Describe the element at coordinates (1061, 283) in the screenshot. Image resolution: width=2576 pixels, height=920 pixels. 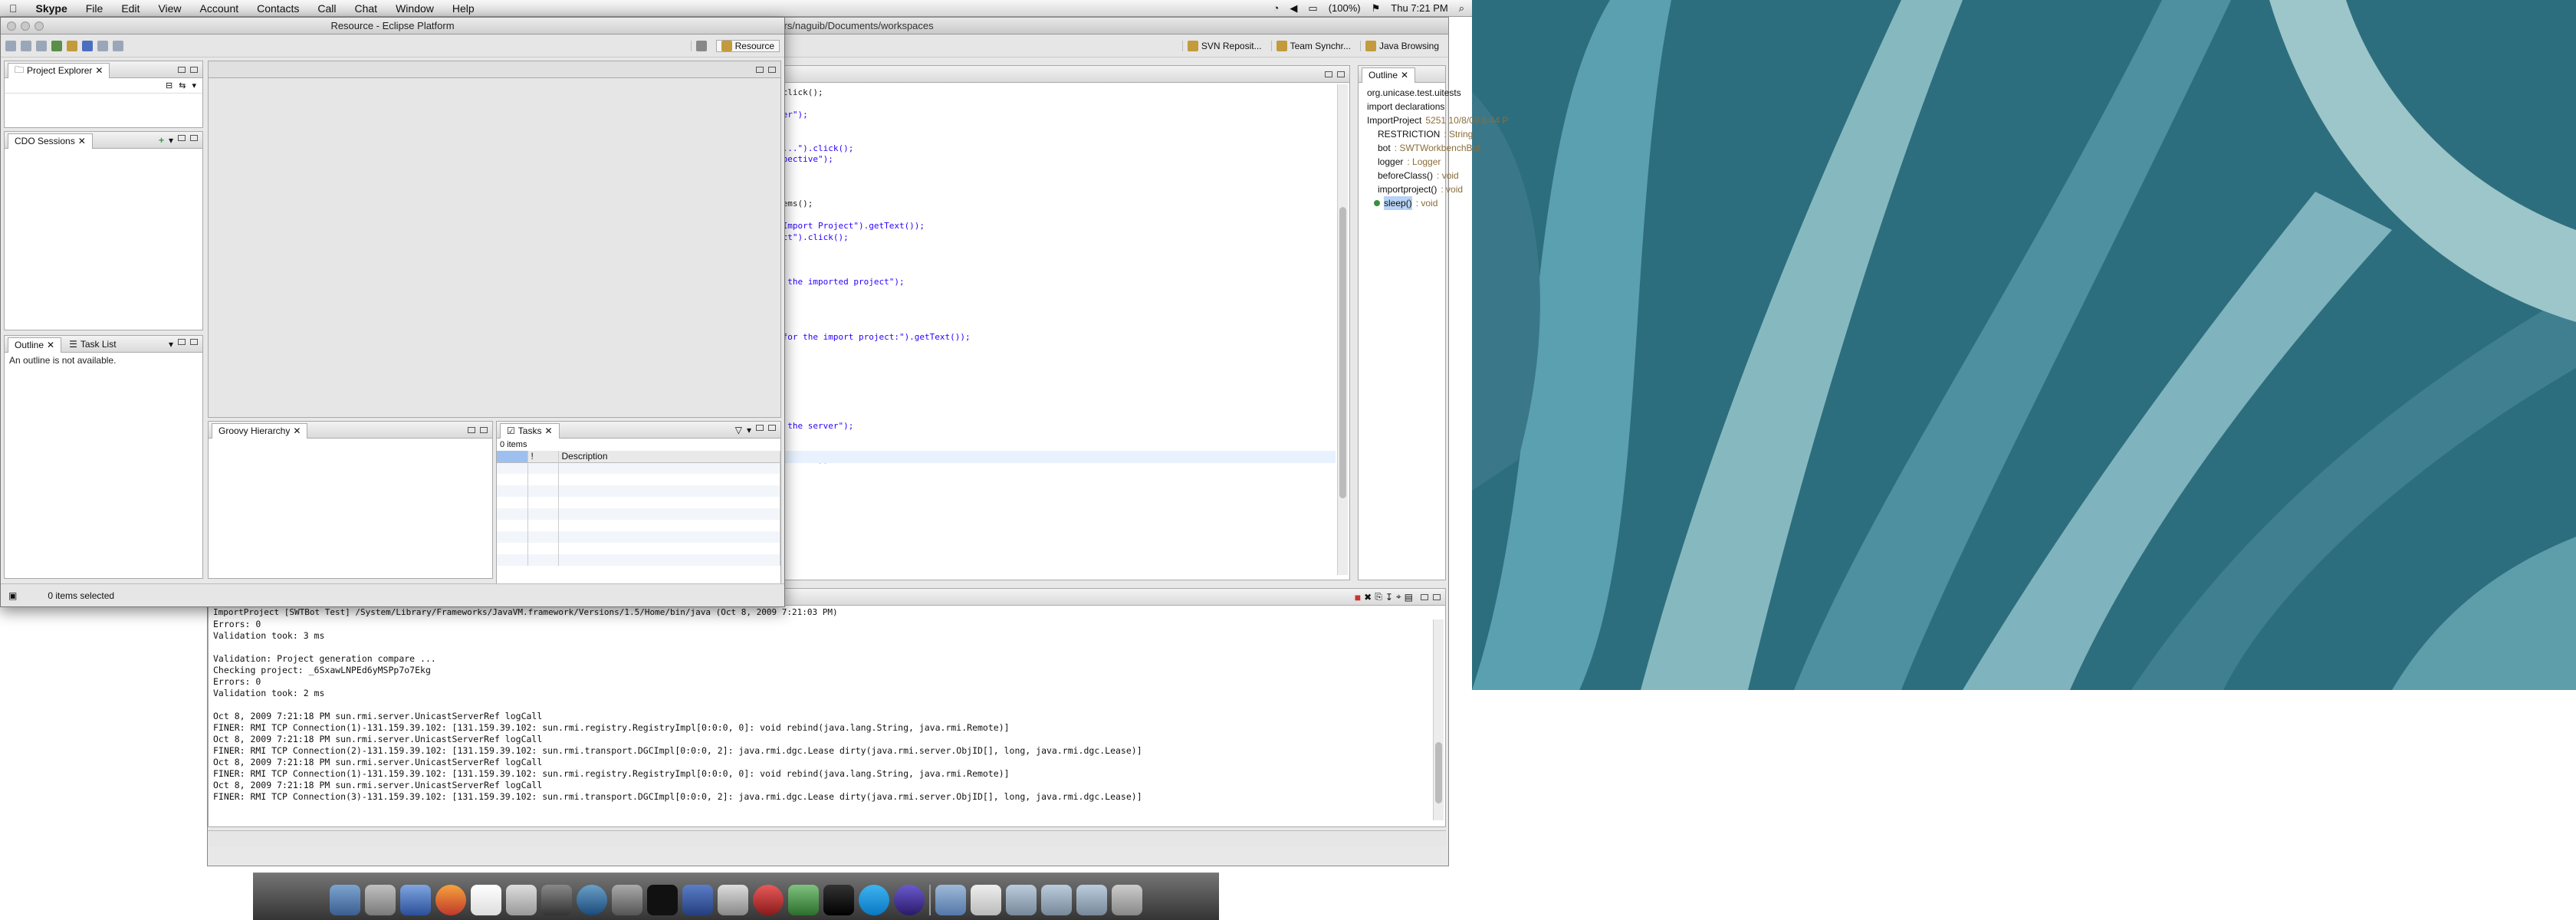
I see `code-line: t the imported project");` at that location.